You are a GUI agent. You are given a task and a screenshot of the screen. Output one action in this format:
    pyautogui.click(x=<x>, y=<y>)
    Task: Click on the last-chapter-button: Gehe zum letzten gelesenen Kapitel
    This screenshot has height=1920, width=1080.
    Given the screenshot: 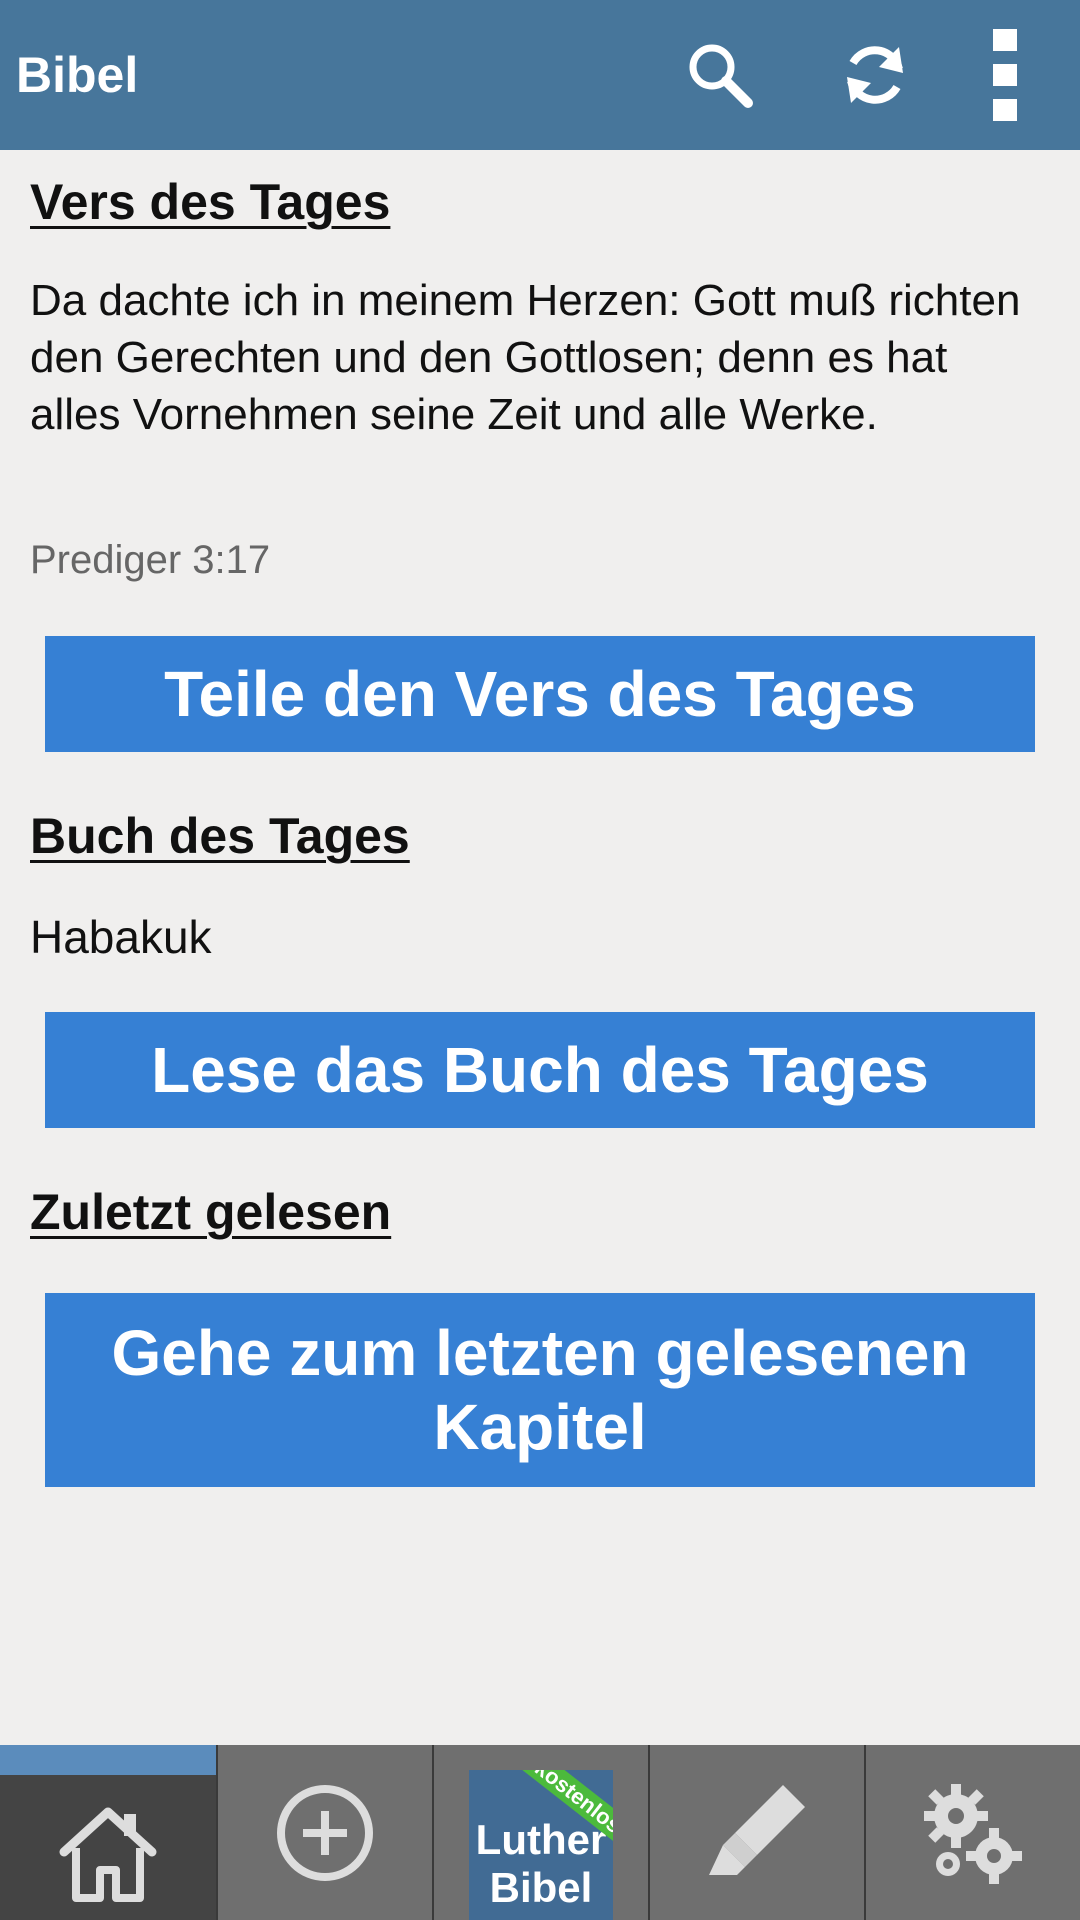 What is the action you would take?
    pyautogui.click(x=540, y=1390)
    